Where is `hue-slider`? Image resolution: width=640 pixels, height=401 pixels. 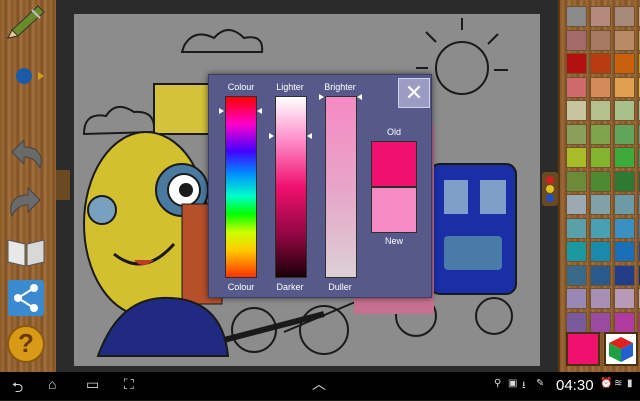 hue-slider is located at coordinates (241, 187).